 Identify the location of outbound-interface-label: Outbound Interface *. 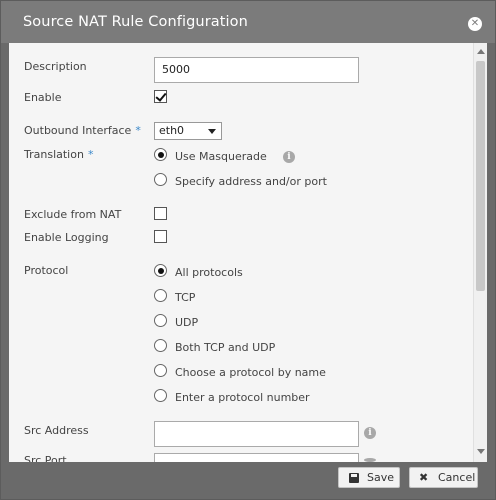
(82, 130).